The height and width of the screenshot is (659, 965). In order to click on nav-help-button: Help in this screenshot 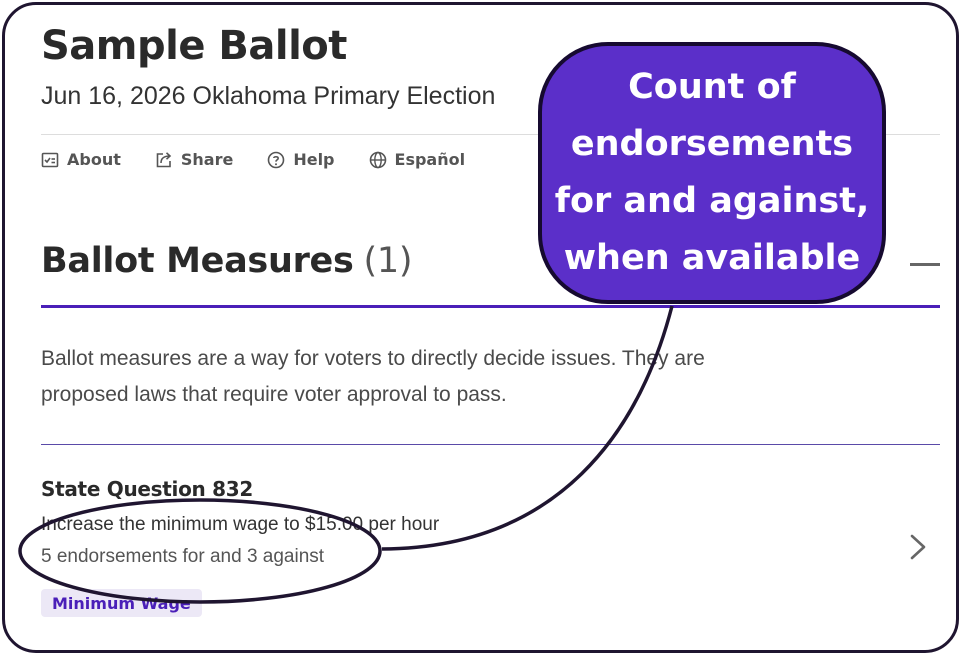, I will do `click(301, 159)`.